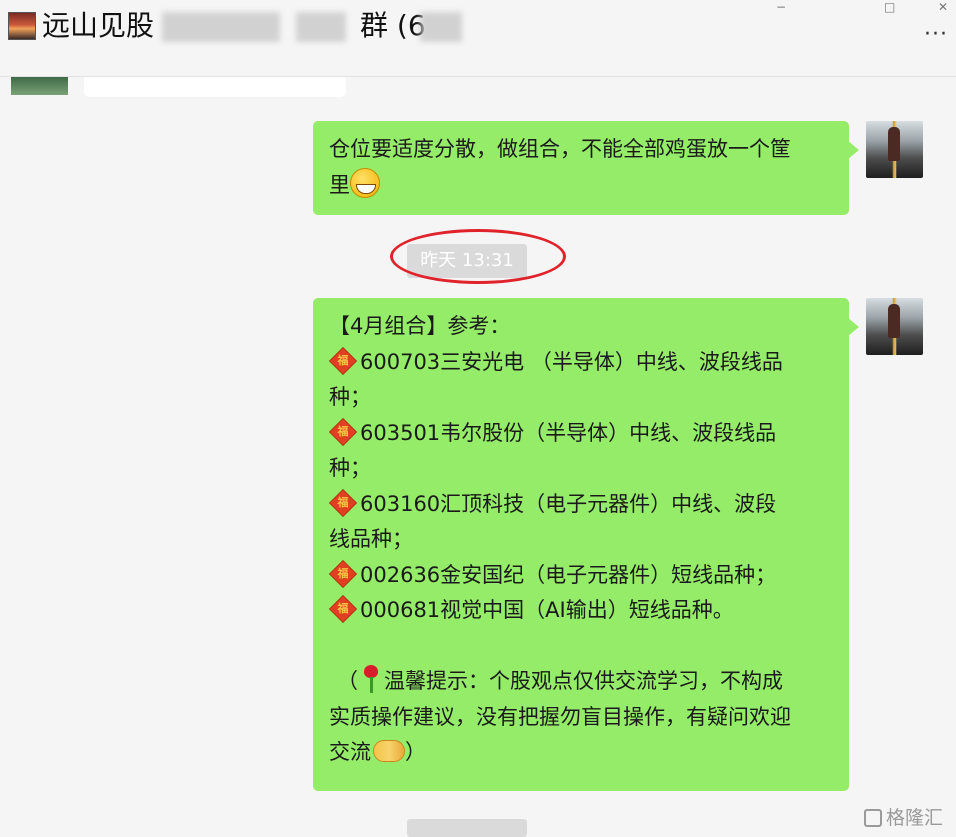  Describe the element at coordinates (582, 434) in the screenshot. I see `stock-line: 福 603501韦尔股份（半导体）中线、波段线品` at that location.